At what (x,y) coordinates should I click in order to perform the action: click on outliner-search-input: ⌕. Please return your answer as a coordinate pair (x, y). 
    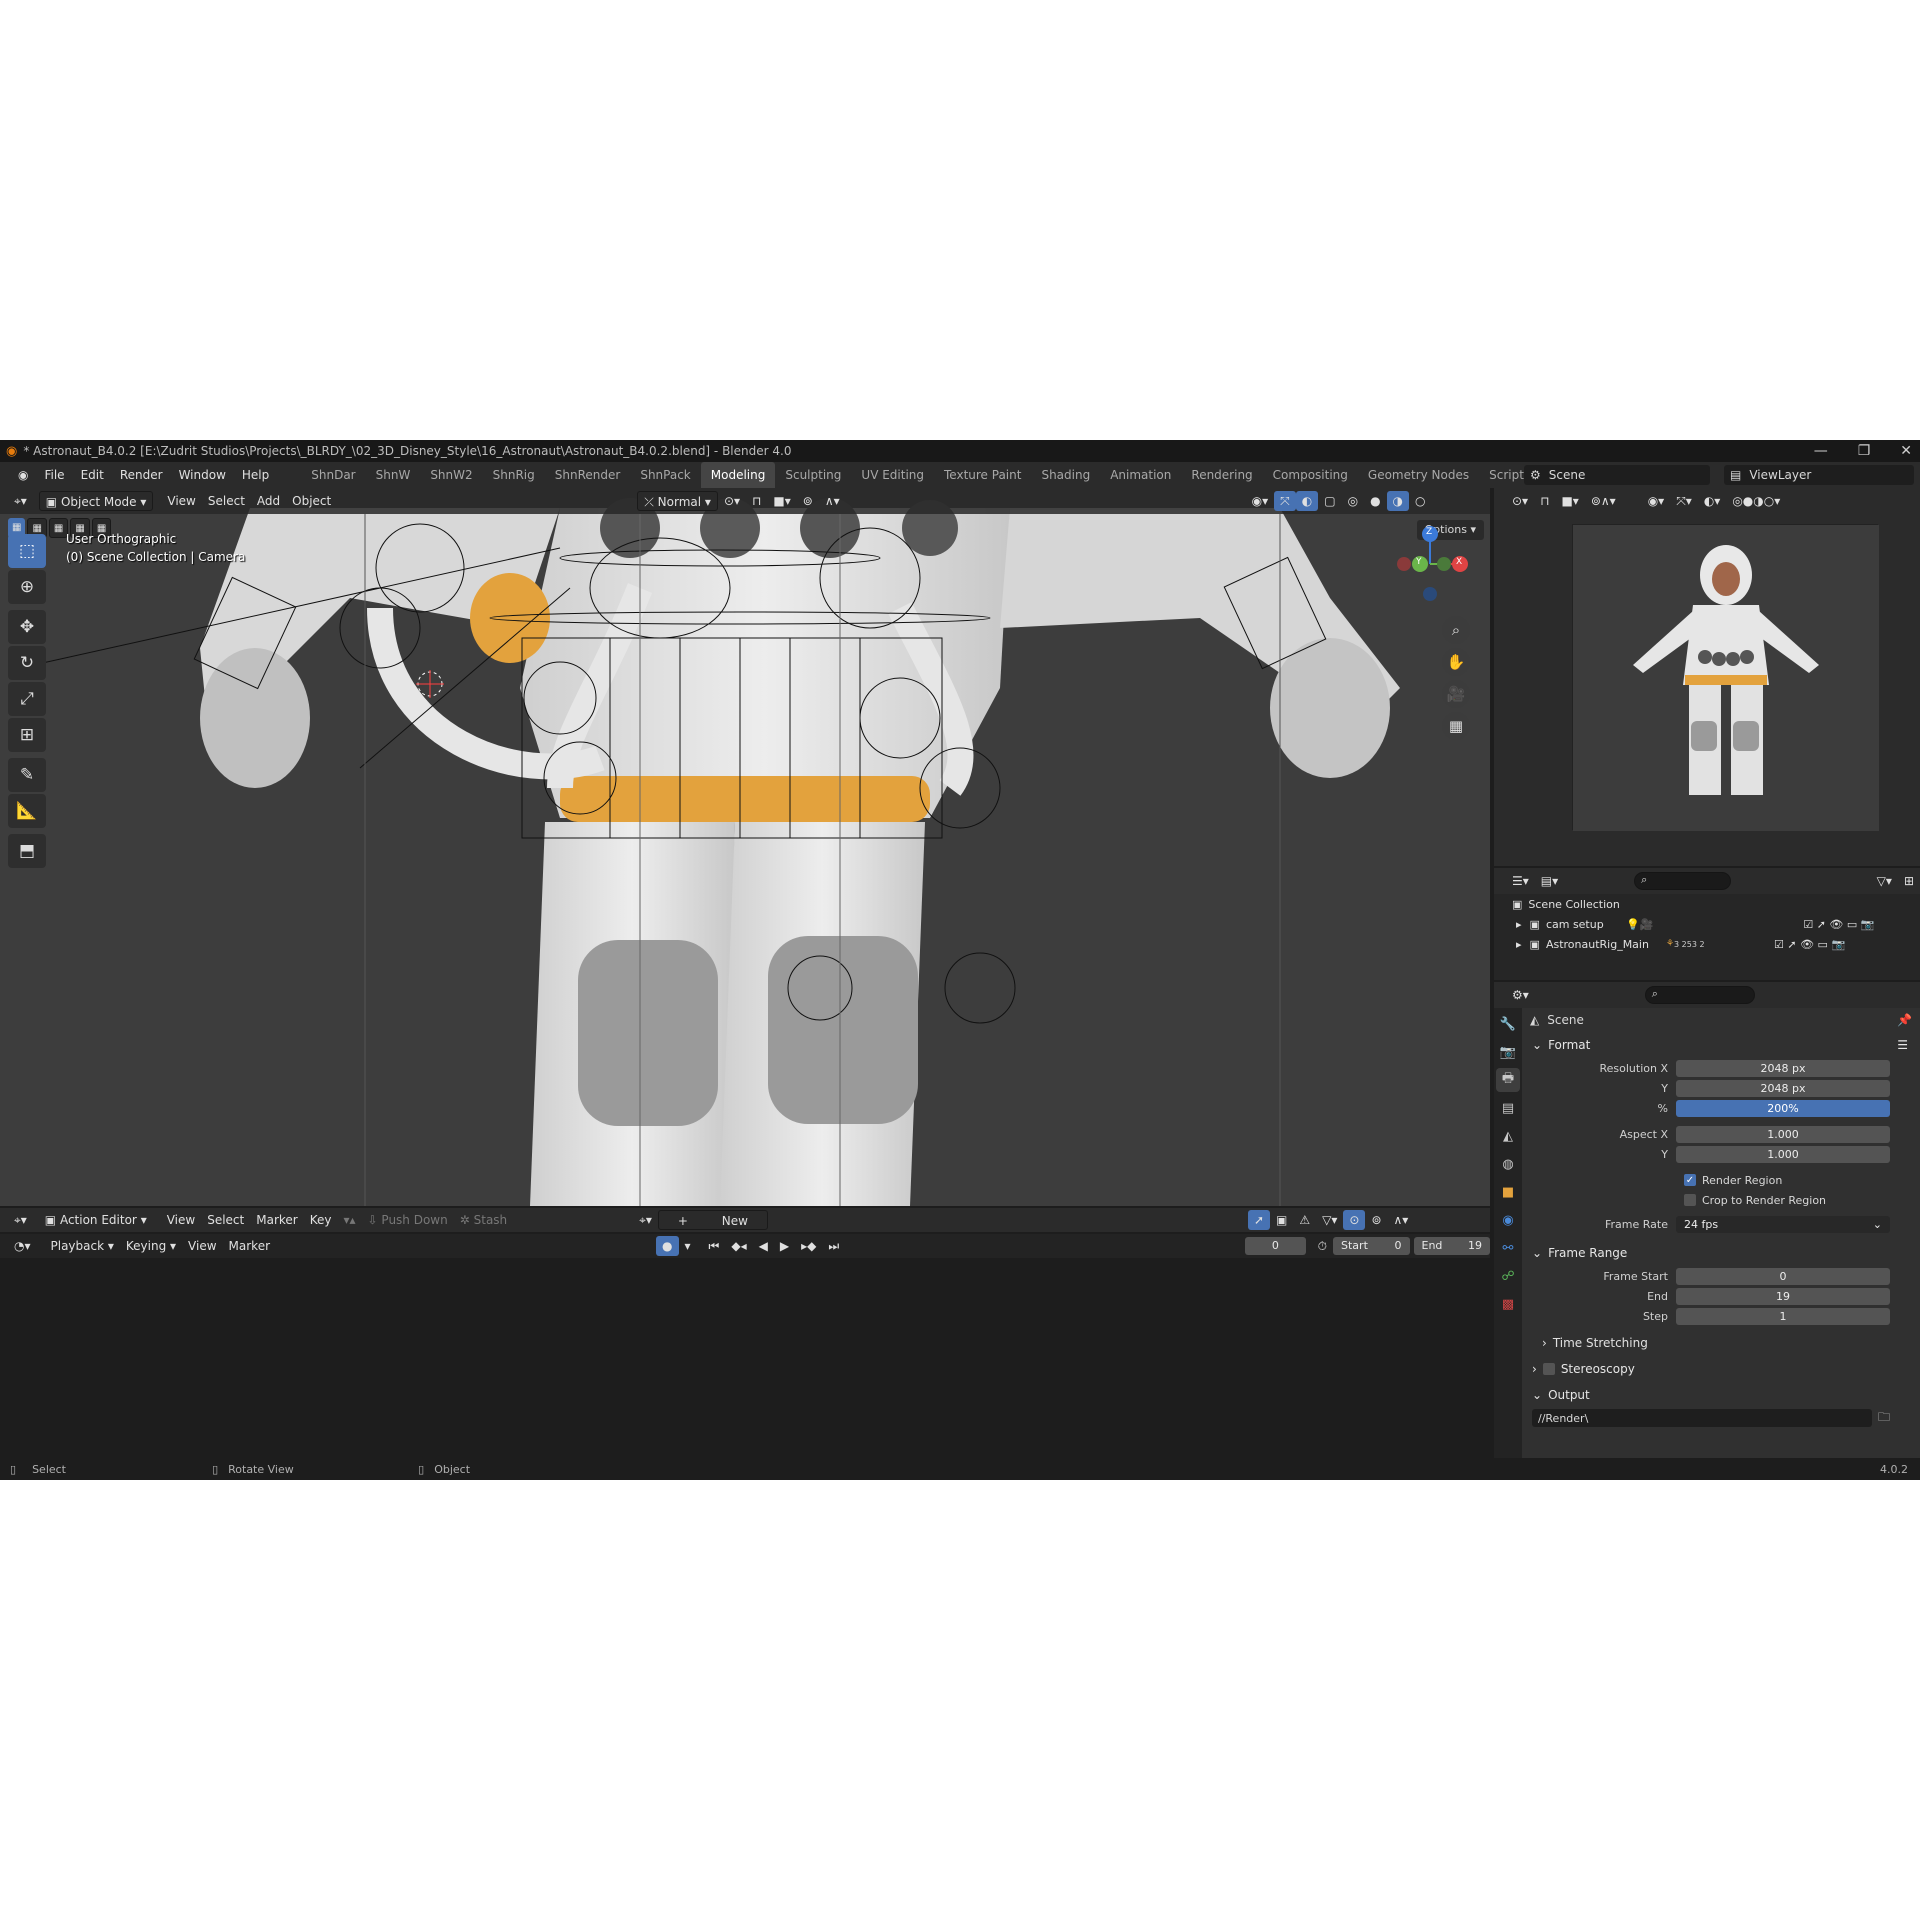
    Looking at the image, I should click on (1682, 881).